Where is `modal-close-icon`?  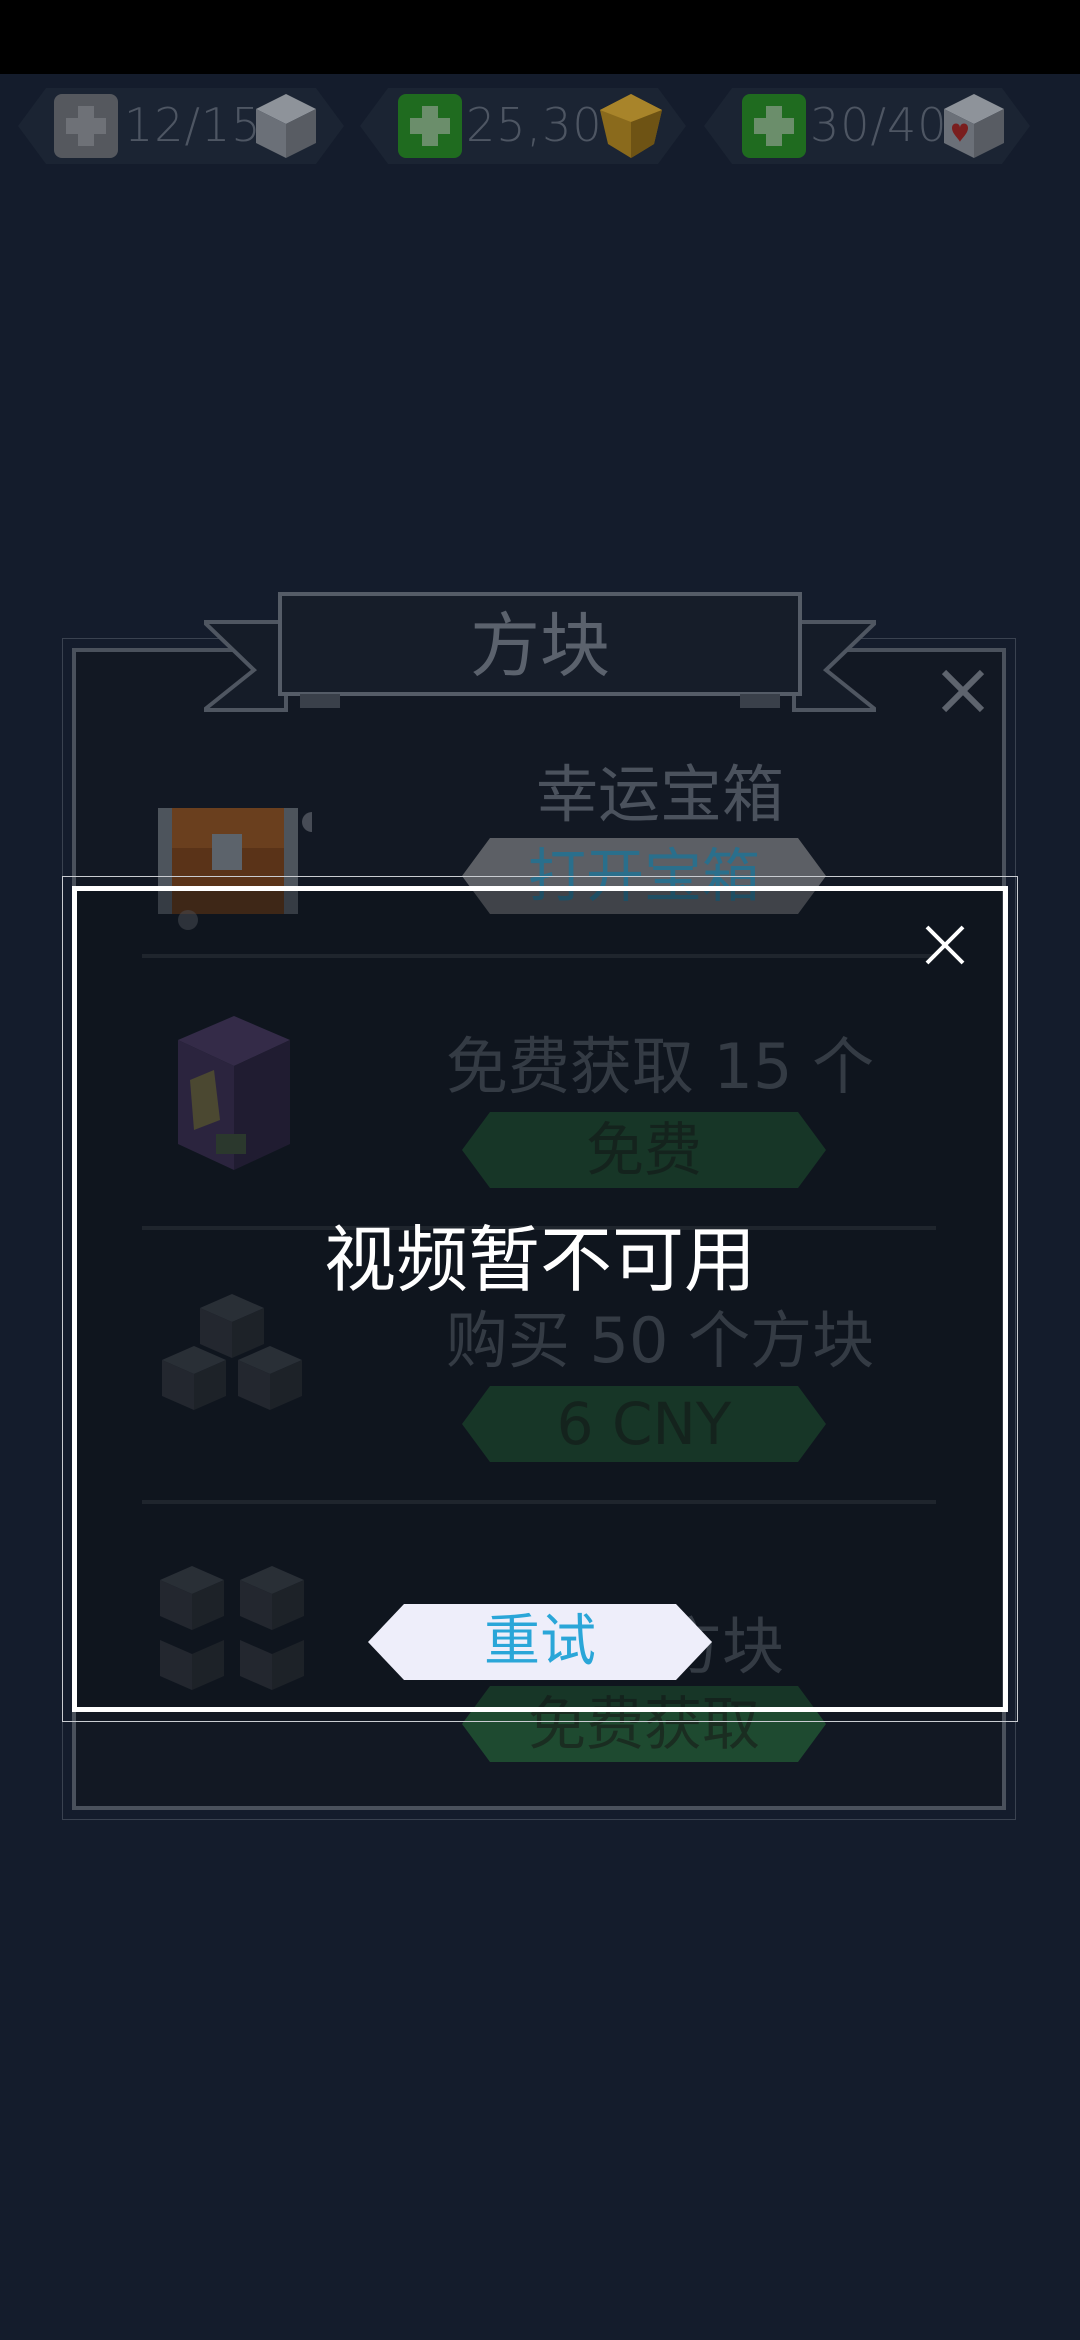 modal-close-icon is located at coordinates (945, 945).